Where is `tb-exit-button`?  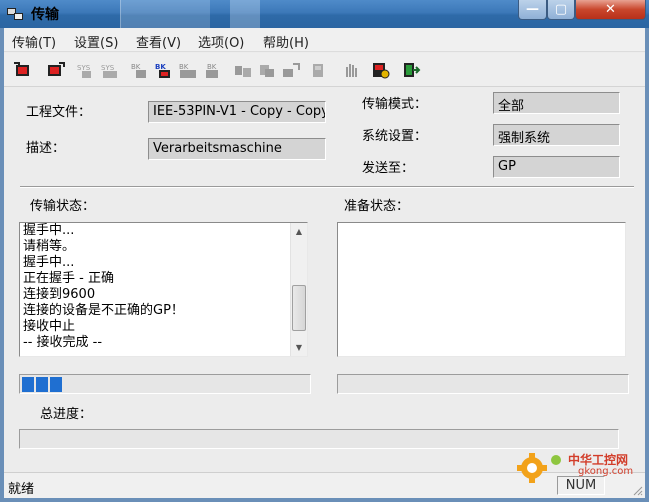
tb-exit-button is located at coordinates (411, 70).